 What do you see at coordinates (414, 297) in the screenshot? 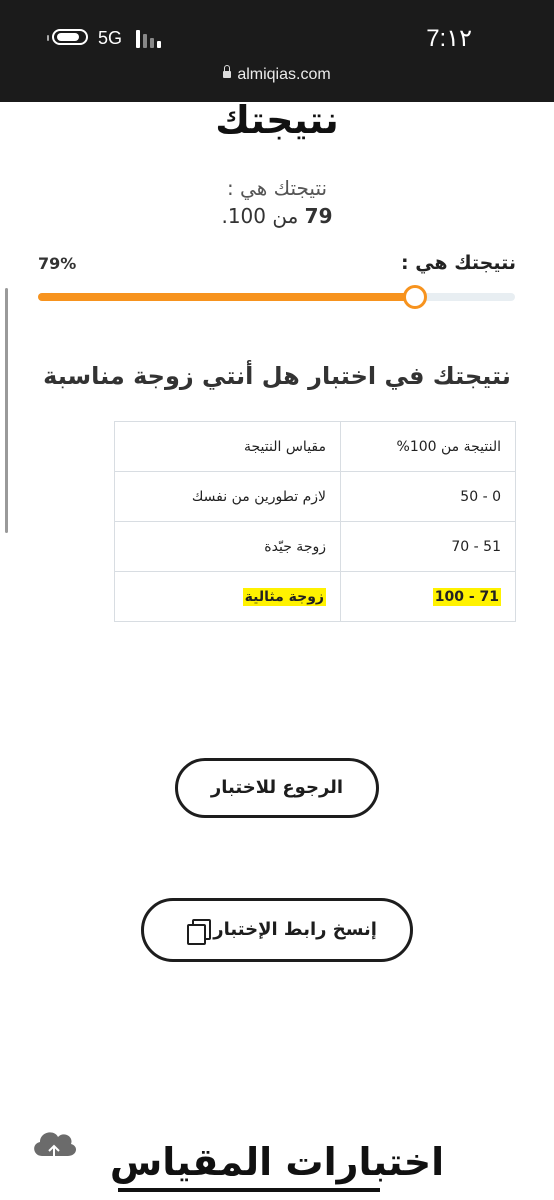
I see `progress-knob` at bounding box center [414, 297].